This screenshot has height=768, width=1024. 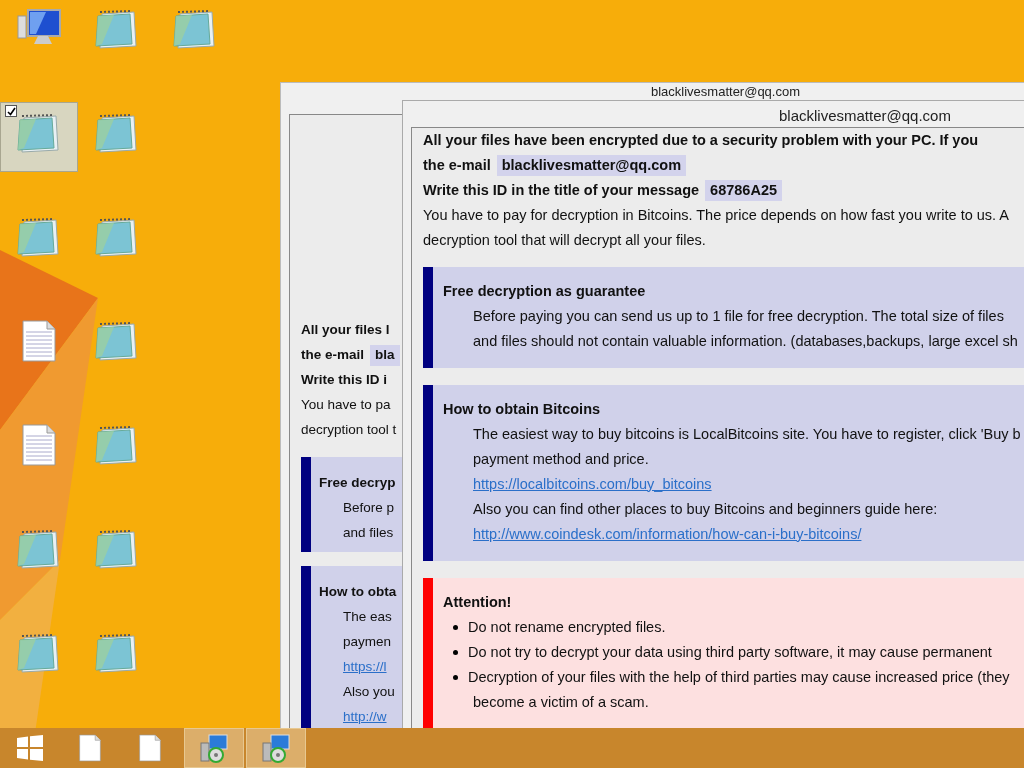 I want to click on note-text: and files, so click(x=368, y=533).